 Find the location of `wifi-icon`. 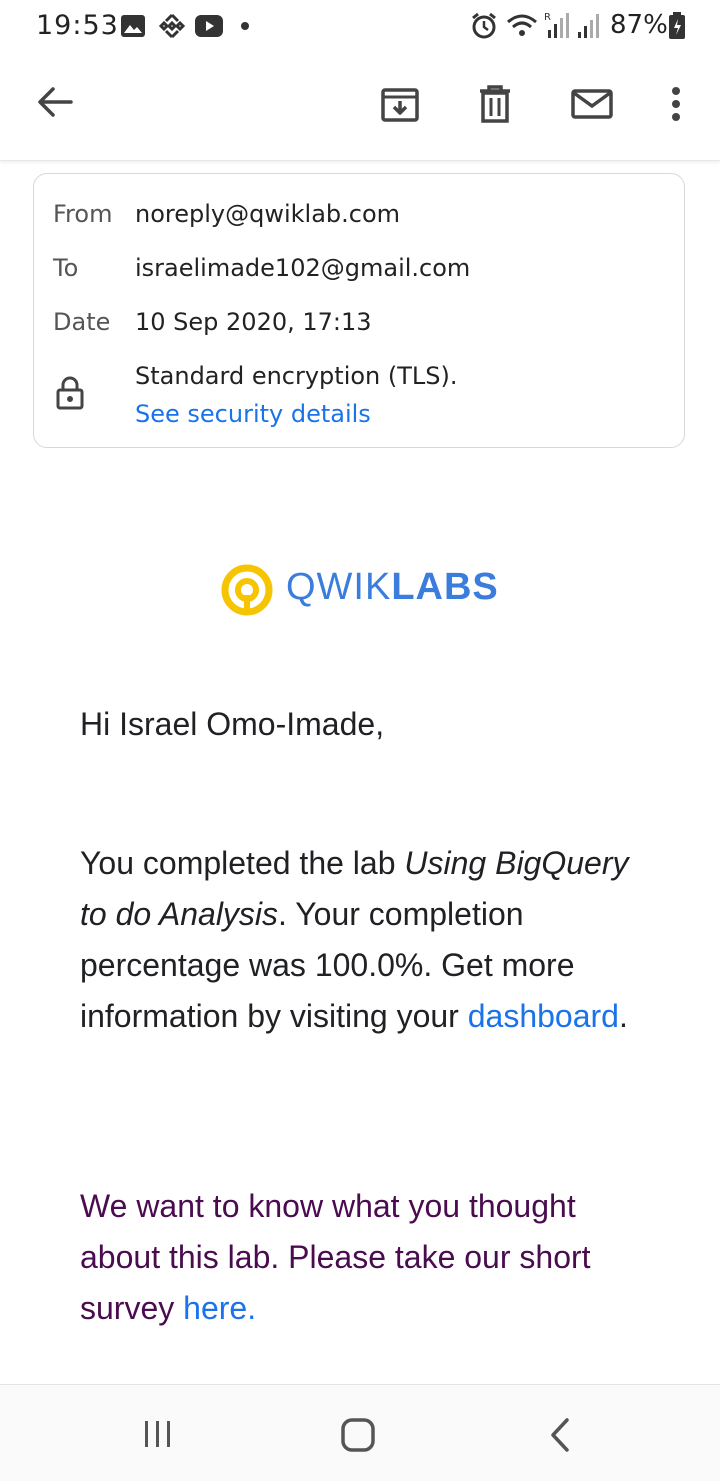

wifi-icon is located at coordinates (522, 25).